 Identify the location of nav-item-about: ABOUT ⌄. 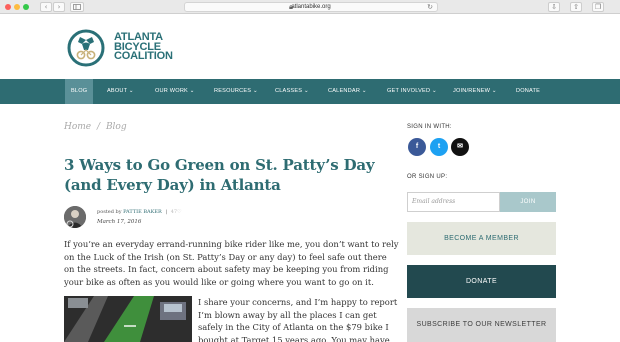
(120, 91).